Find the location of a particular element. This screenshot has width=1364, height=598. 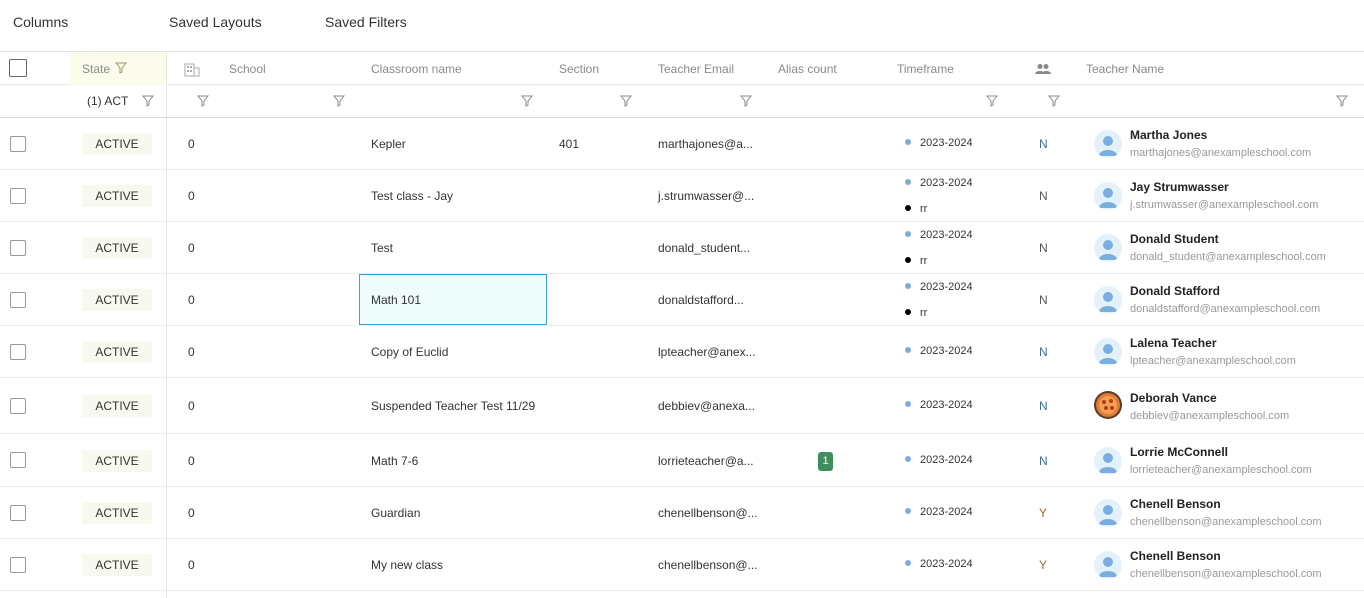

select-all-checkbox is located at coordinates (18, 68).